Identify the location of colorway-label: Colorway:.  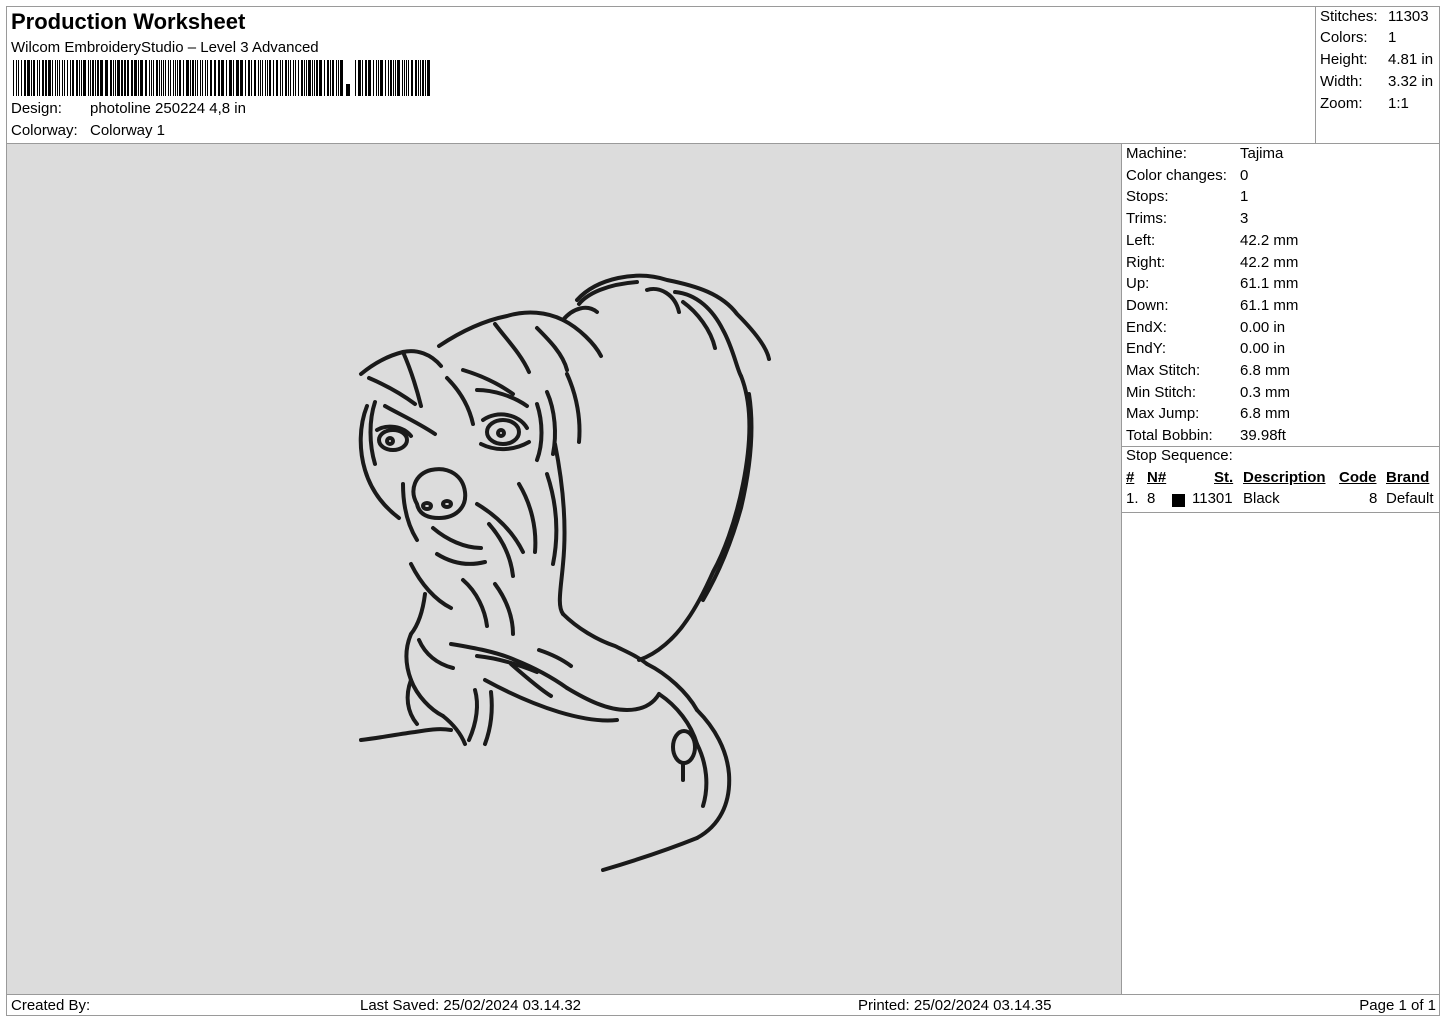
(44, 130).